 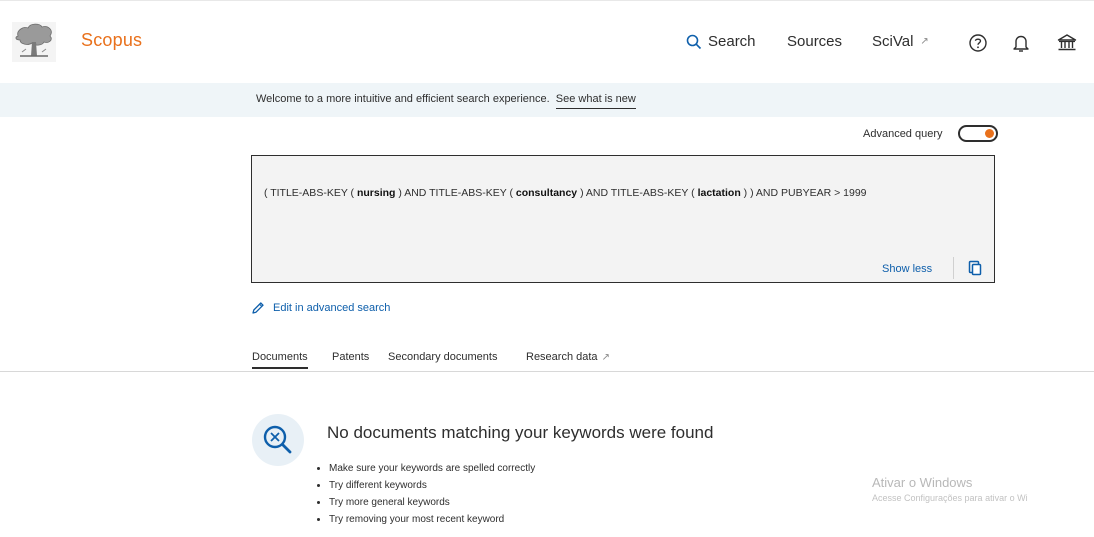 What do you see at coordinates (432, 502) in the screenshot?
I see `search-tip: Try more general keywords` at bounding box center [432, 502].